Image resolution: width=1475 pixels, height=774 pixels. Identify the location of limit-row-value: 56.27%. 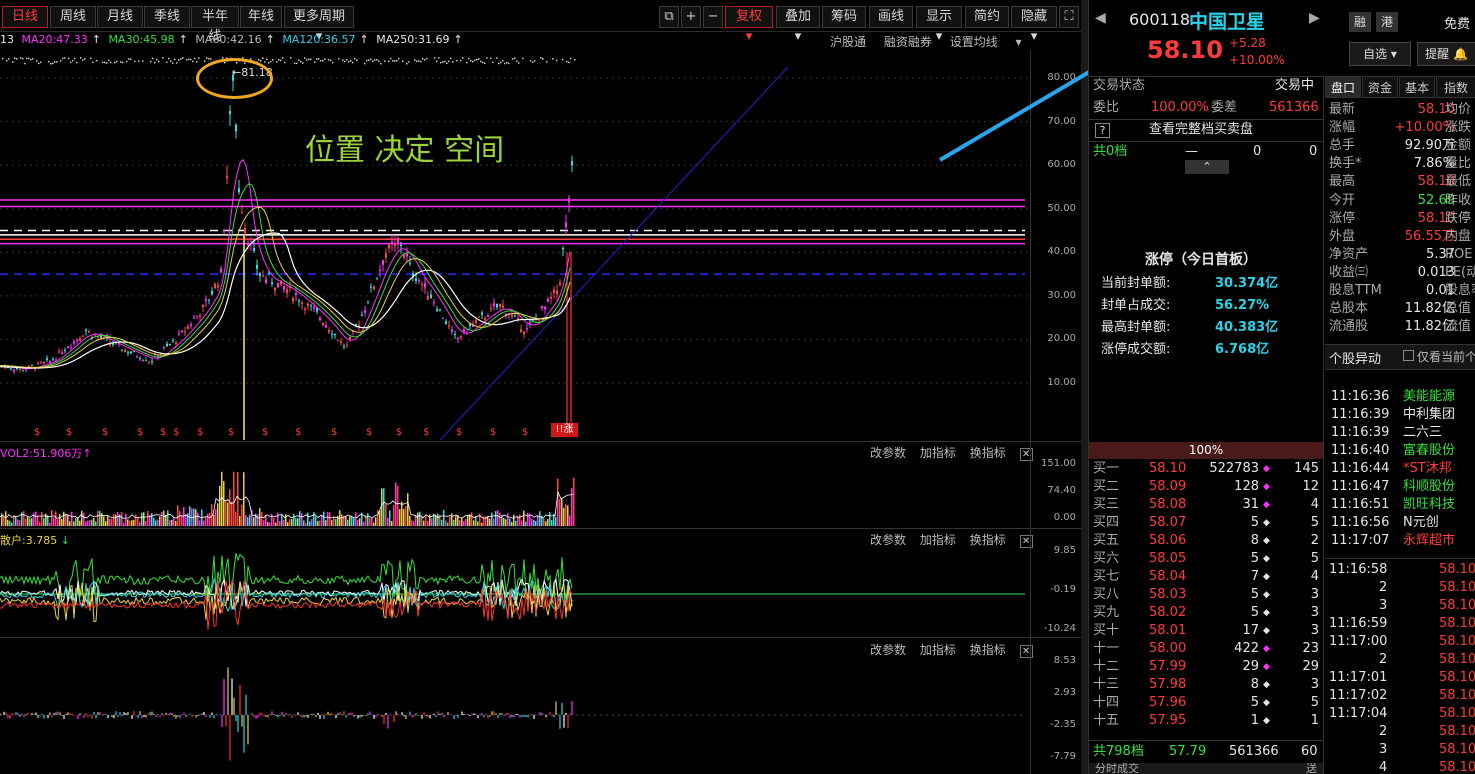
(1242, 305).